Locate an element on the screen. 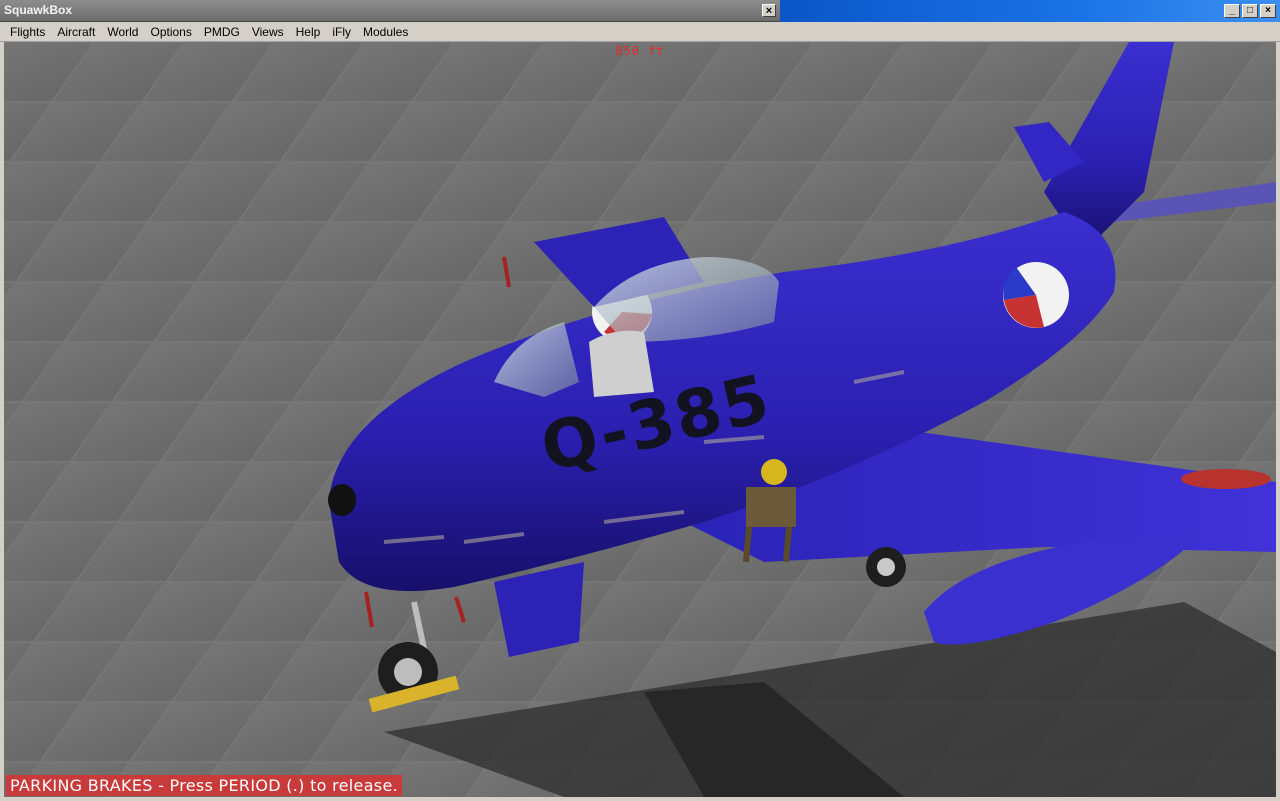  menu-flights: Flights is located at coordinates (25, 32).